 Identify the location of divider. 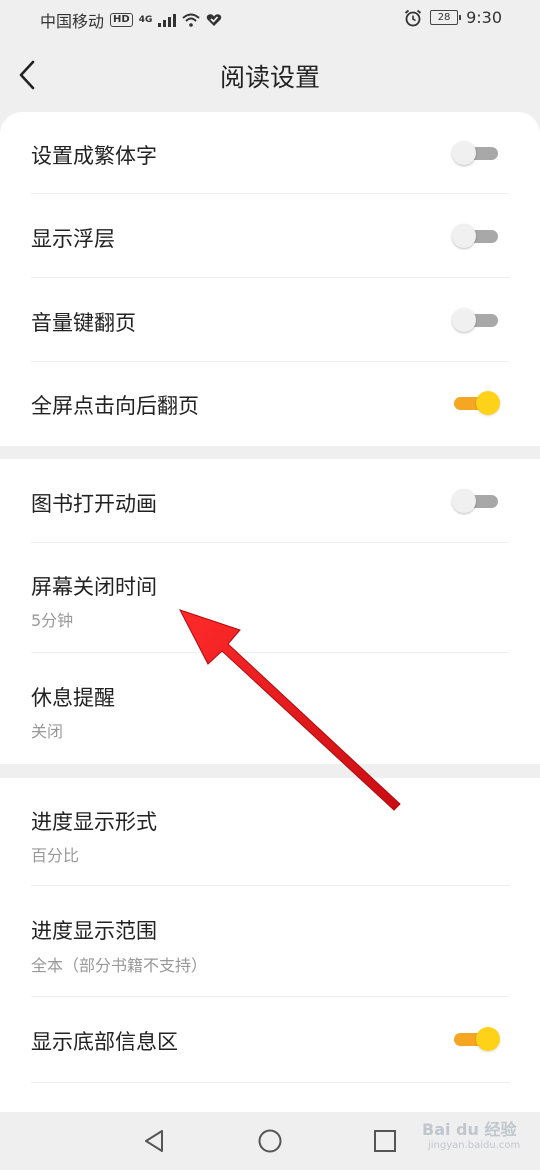
(270, 1082).